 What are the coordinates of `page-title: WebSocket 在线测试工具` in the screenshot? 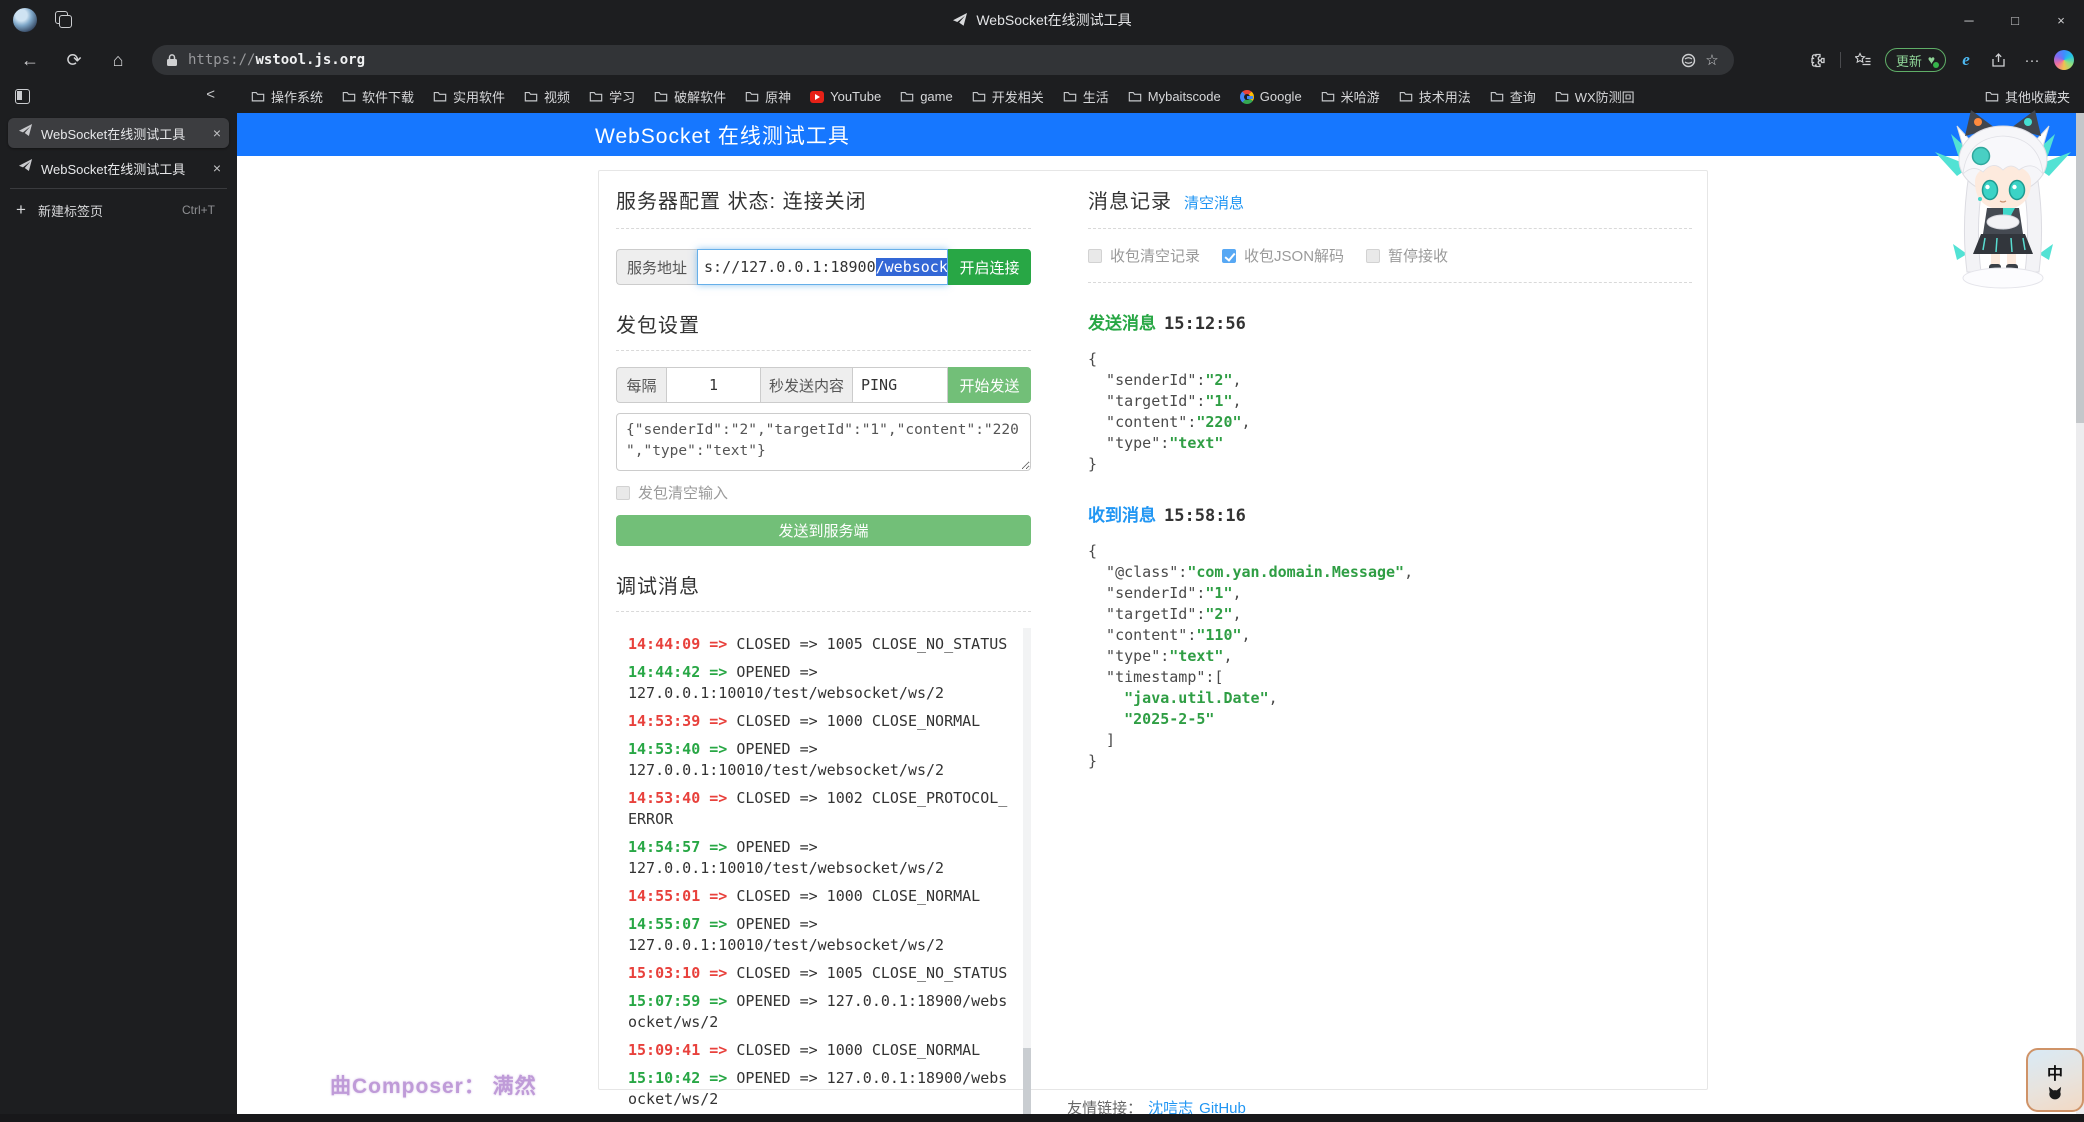 It's located at (722, 136).